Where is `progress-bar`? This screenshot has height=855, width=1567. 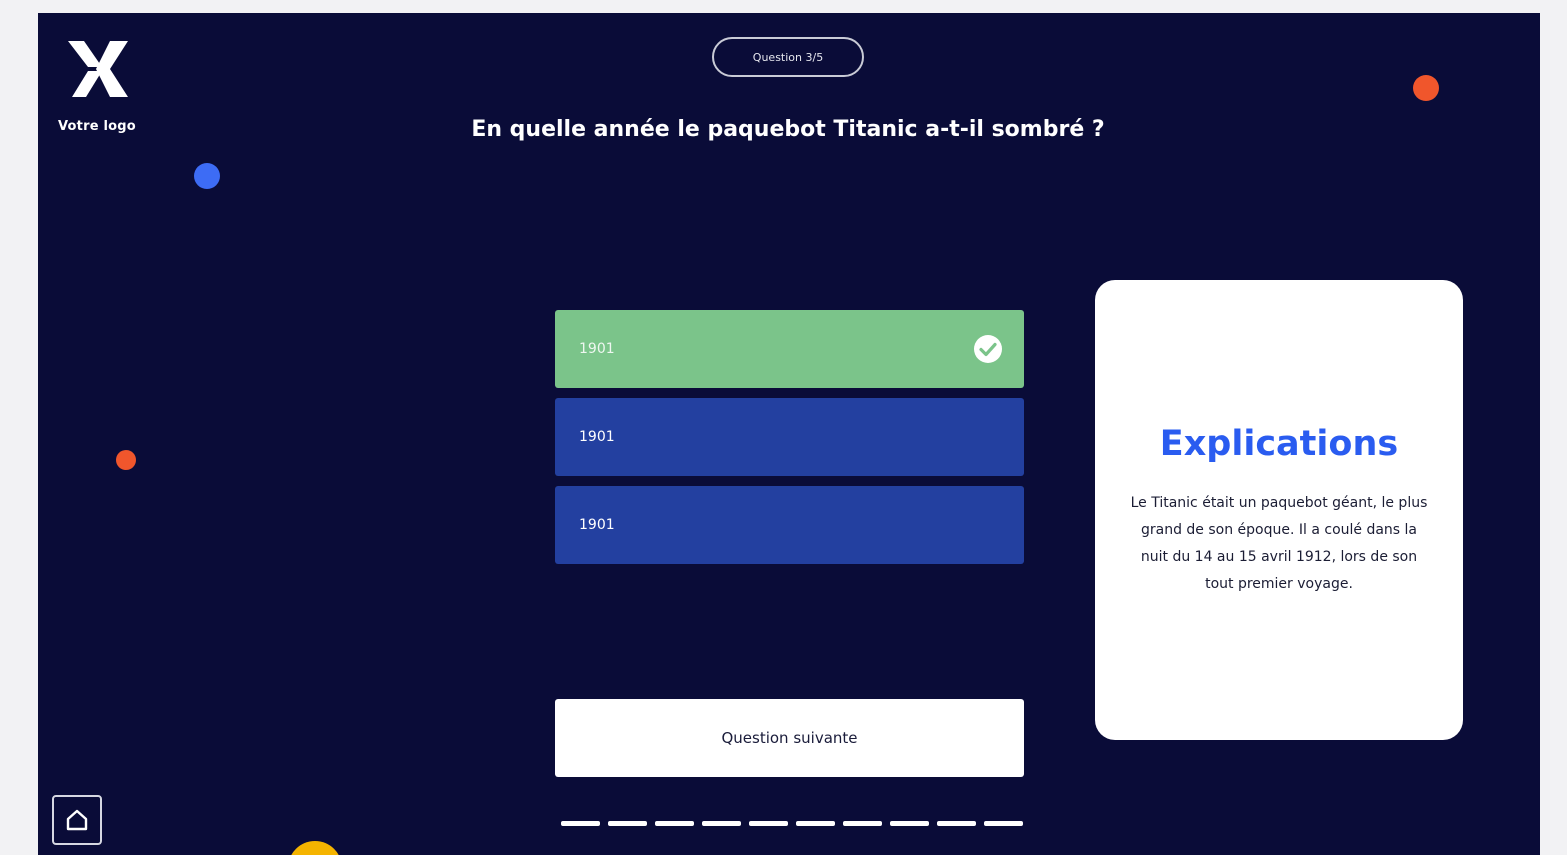 progress-bar is located at coordinates (792, 823).